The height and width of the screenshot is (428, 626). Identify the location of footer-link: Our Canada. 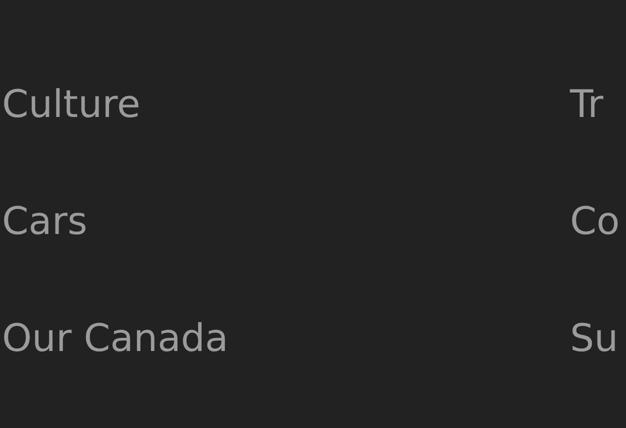
(115, 338).